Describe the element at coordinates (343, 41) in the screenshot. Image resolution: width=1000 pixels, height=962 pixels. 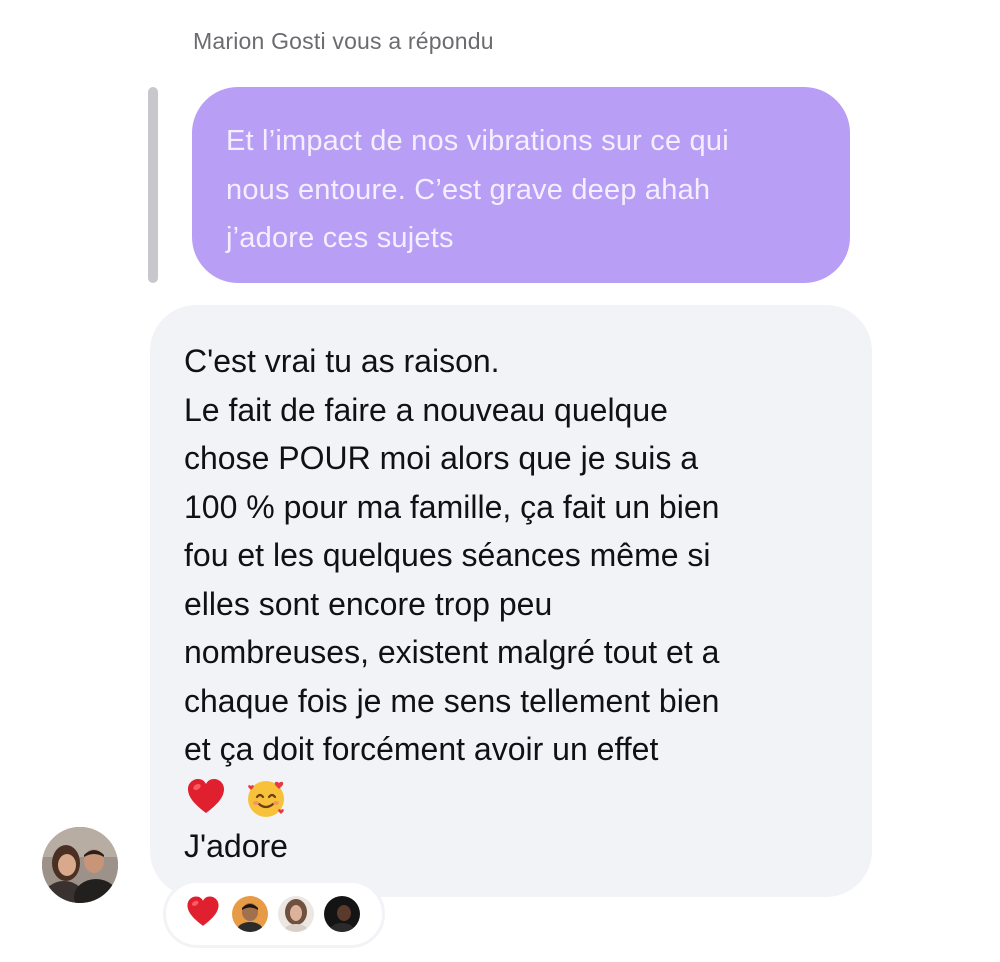
I see `reply-header: Marion Gosti vous a répondu` at that location.